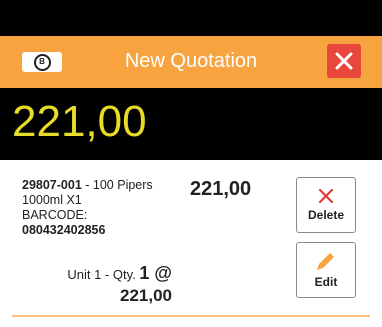 The height and width of the screenshot is (327, 382). I want to click on page-title: New Quotation, so click(191, 61).